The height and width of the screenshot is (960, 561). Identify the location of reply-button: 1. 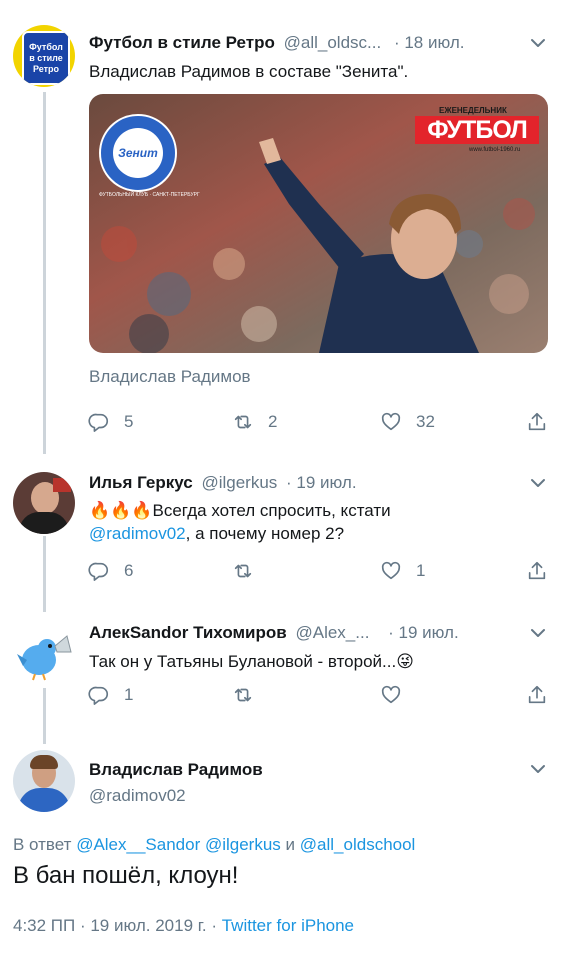
(110, 695).